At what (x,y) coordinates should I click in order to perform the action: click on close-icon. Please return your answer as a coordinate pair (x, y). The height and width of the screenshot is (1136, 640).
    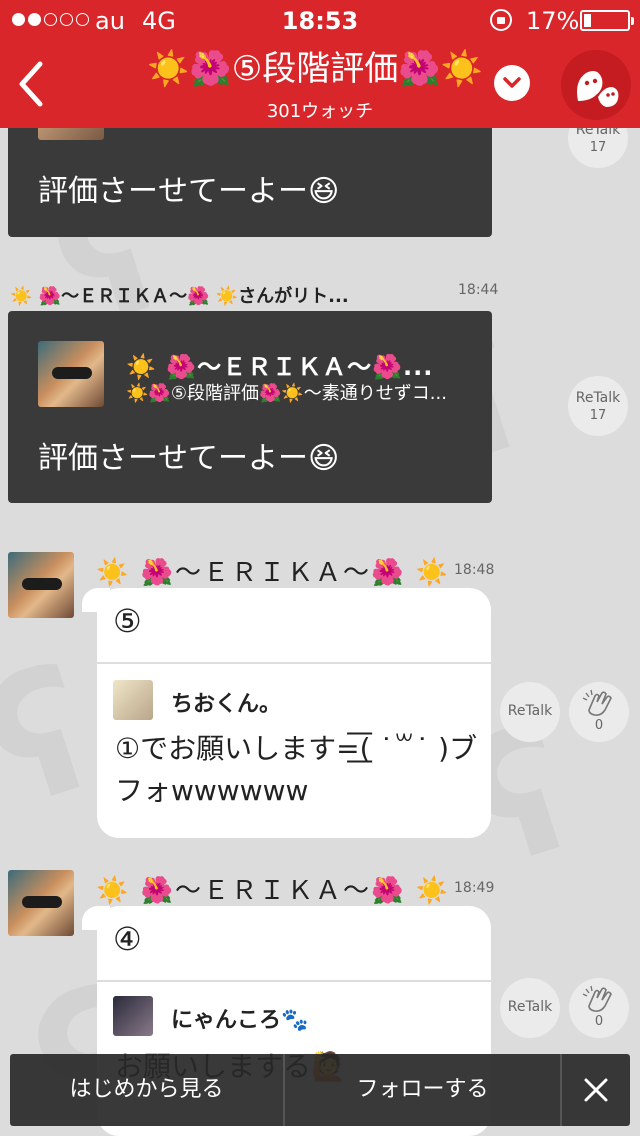
    Looking at the image, I should click on (596, 1090).